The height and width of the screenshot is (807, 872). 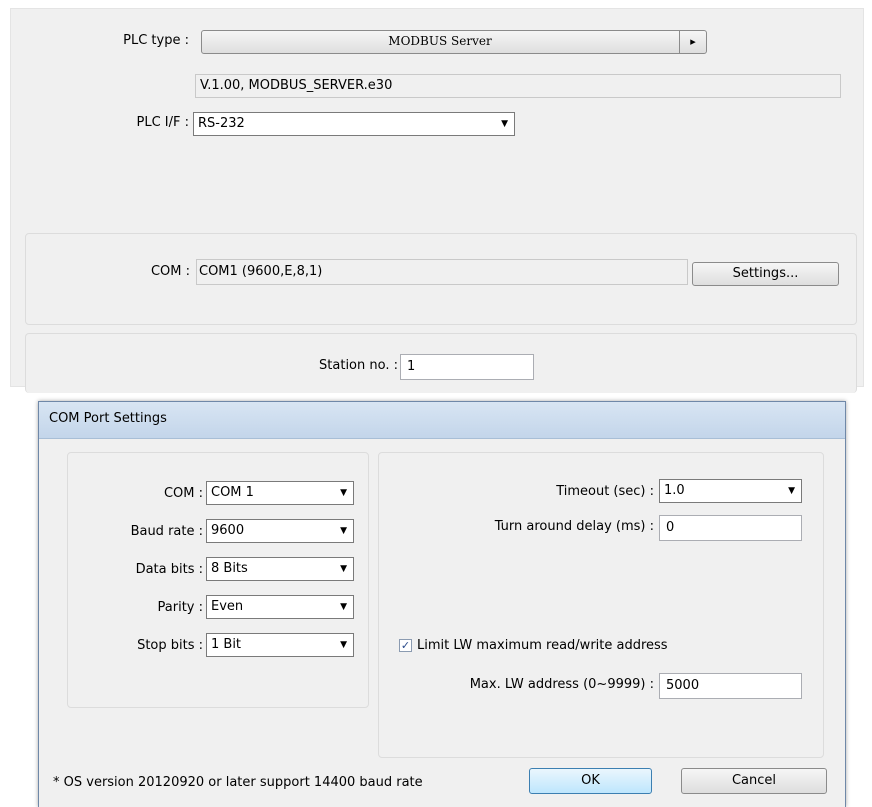 I want to click on plc-type-button: MODBUS Server ▸, so click(x=454, y=42).